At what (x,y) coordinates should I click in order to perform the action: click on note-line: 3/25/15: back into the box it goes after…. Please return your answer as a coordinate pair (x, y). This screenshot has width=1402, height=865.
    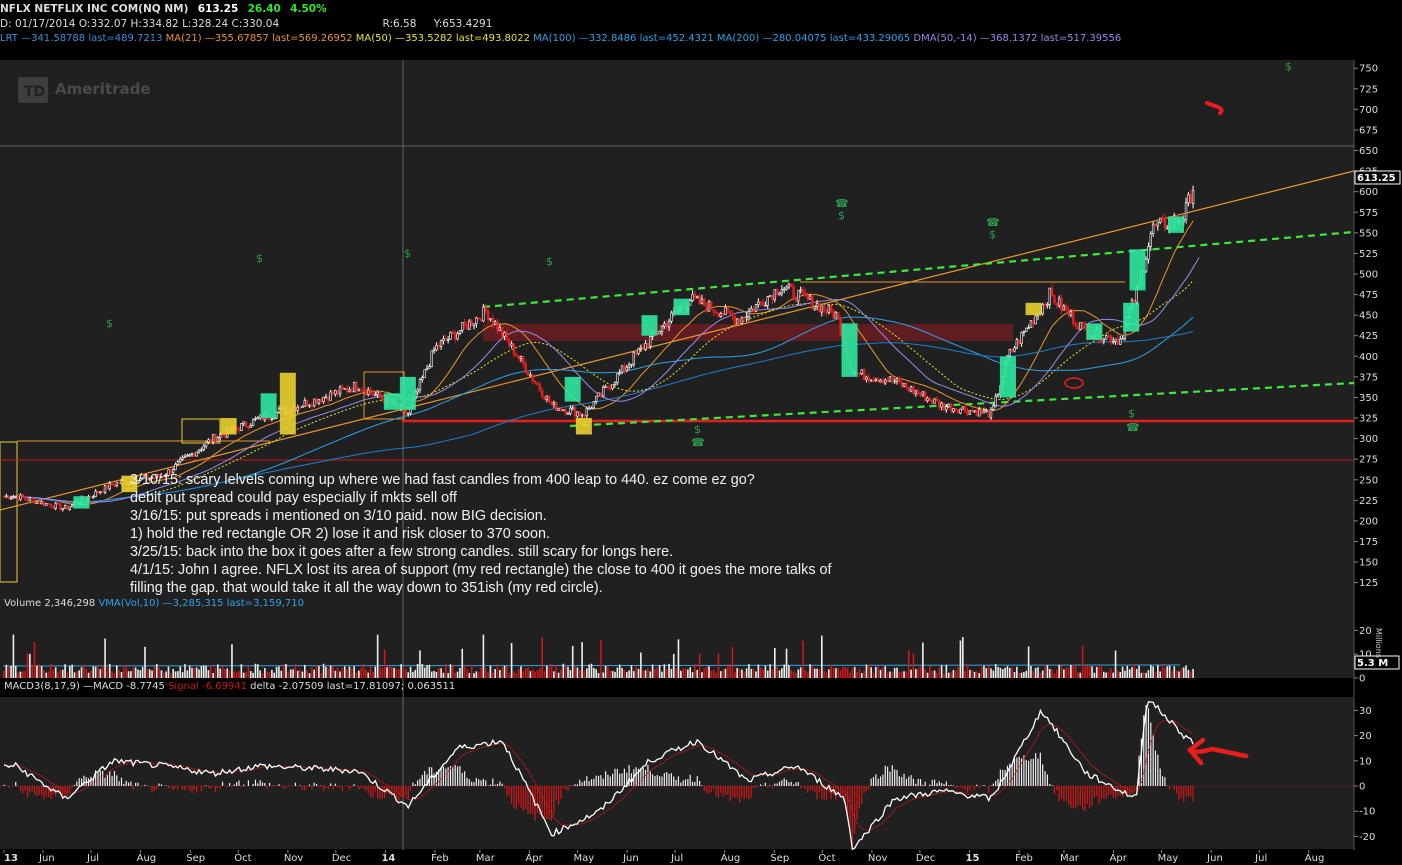
    Looking at the image, I should click on (402, 552).